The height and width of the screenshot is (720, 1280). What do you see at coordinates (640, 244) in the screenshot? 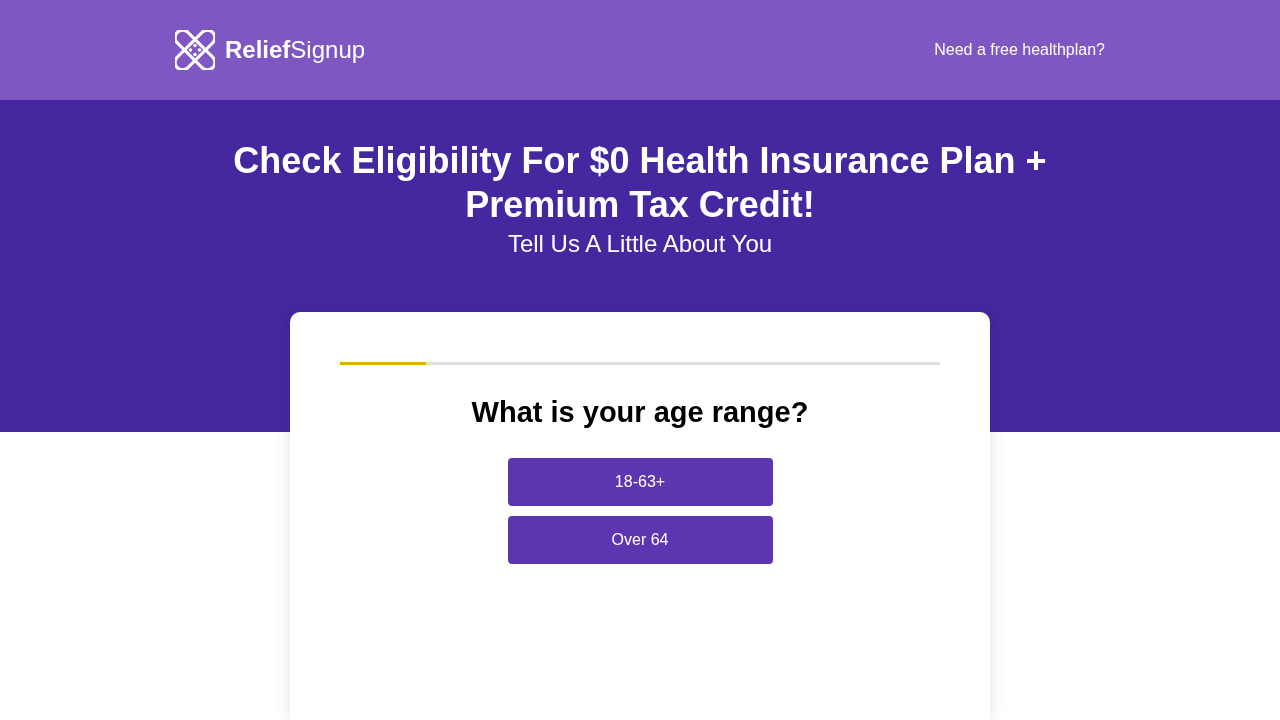
I see `hero-subtitle: Tell Us A Little About You` at bounding box center [640, 244].